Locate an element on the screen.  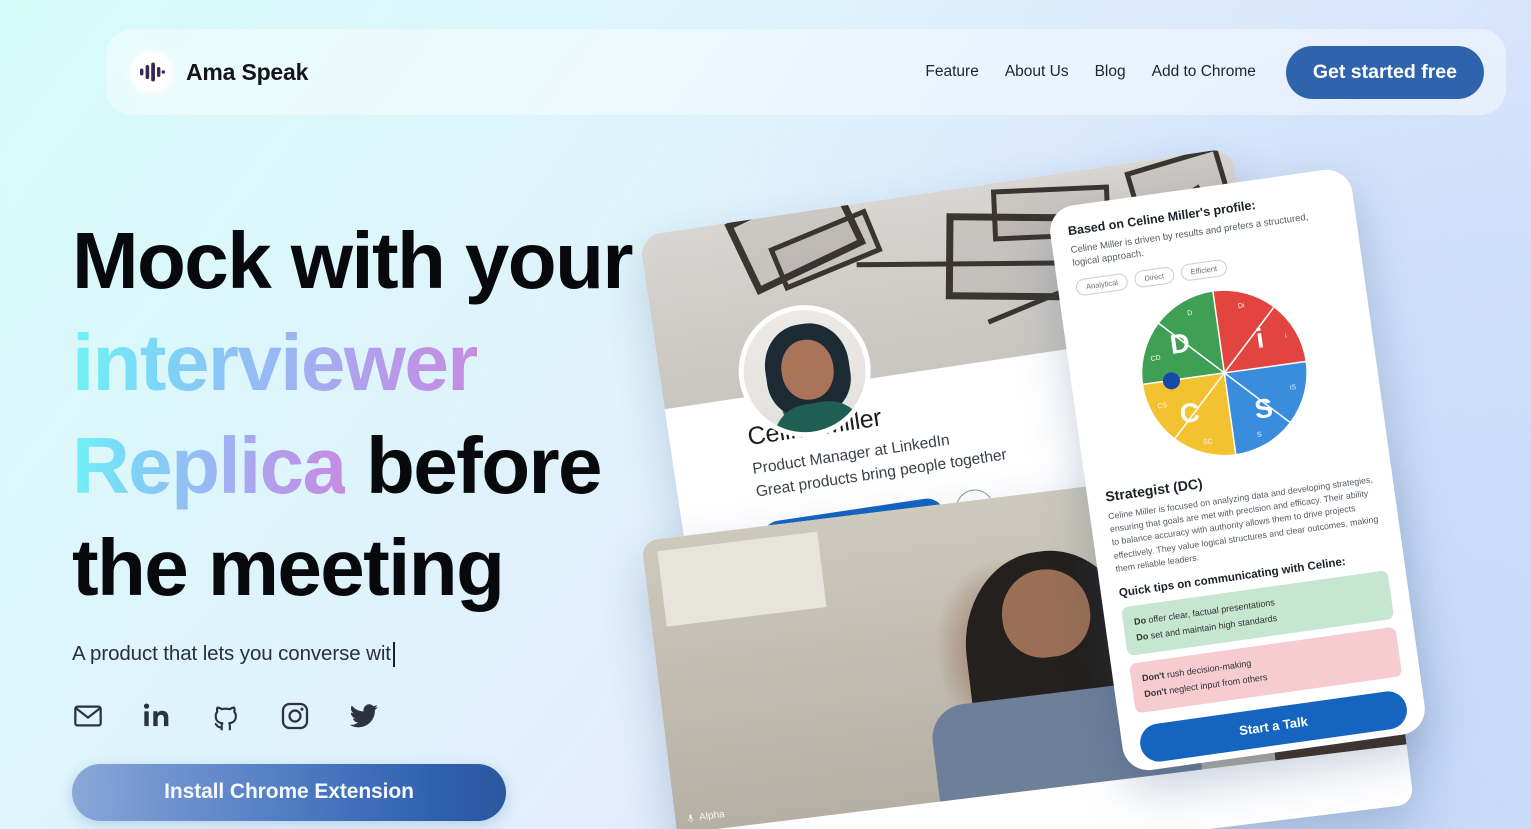
nav-item-add-to-chrome: Add to Chrome is located at coordinates (1204, 72).